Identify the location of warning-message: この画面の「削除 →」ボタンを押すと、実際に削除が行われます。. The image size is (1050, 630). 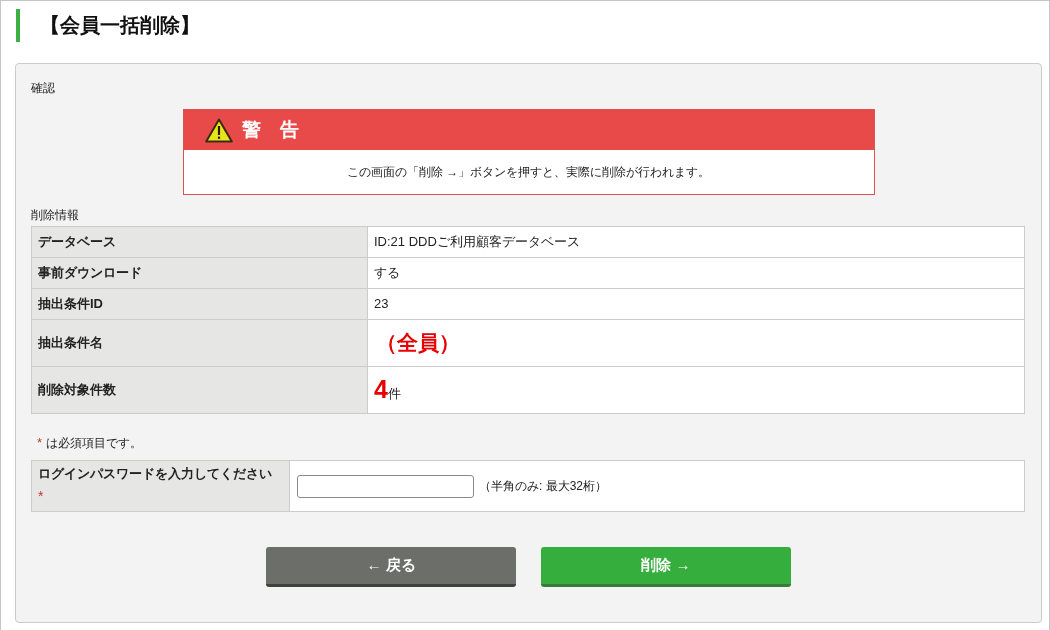
(528, 172).